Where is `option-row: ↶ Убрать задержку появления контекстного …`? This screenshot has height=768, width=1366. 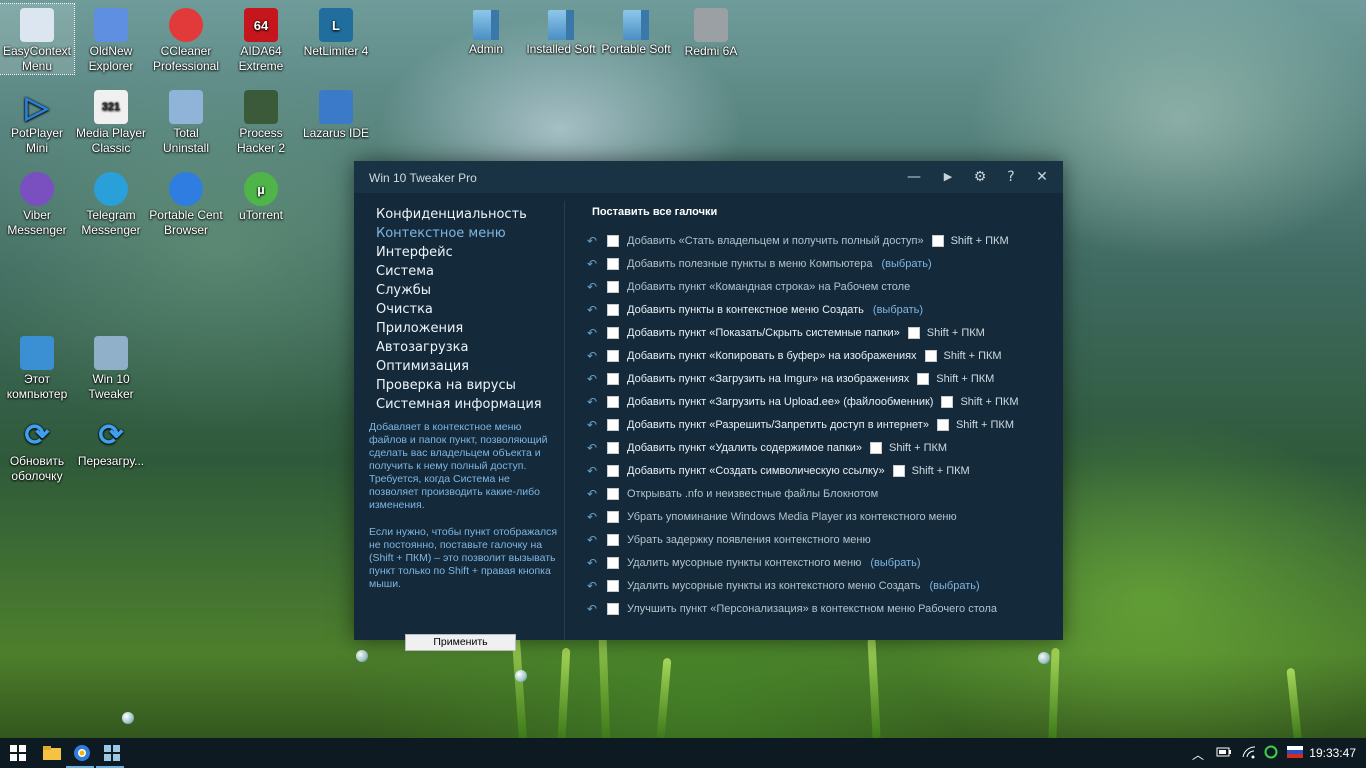
option-row: ↶ Убрать задержку появления контекстного … is located at coordinates (728, 540).